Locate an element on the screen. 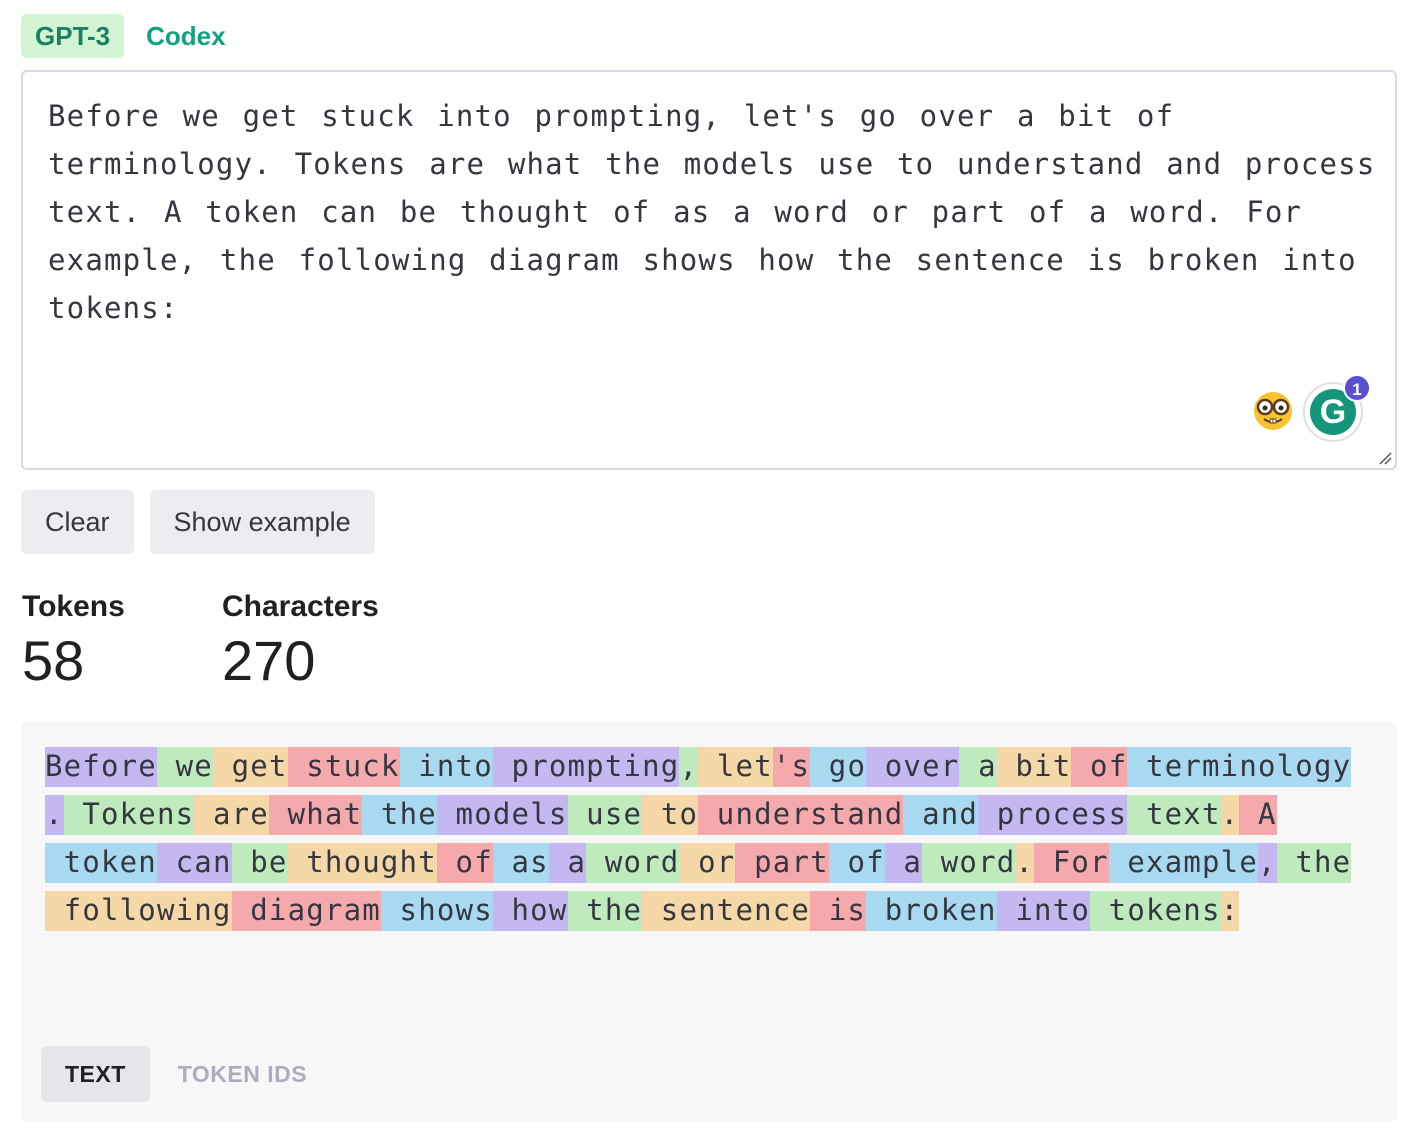 The width and height of the screenshot is (1420, 1142). grammarly-badge: 1 is located at coordinates (1357, 388).